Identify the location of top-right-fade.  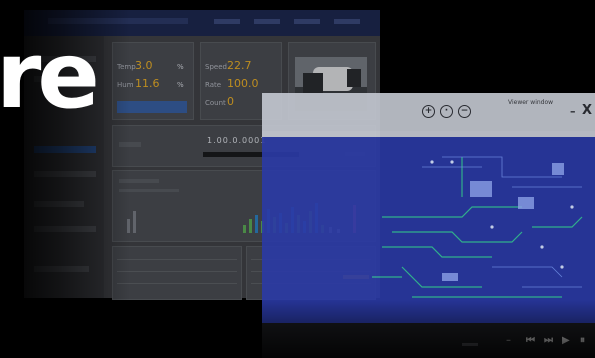
(487, 46).